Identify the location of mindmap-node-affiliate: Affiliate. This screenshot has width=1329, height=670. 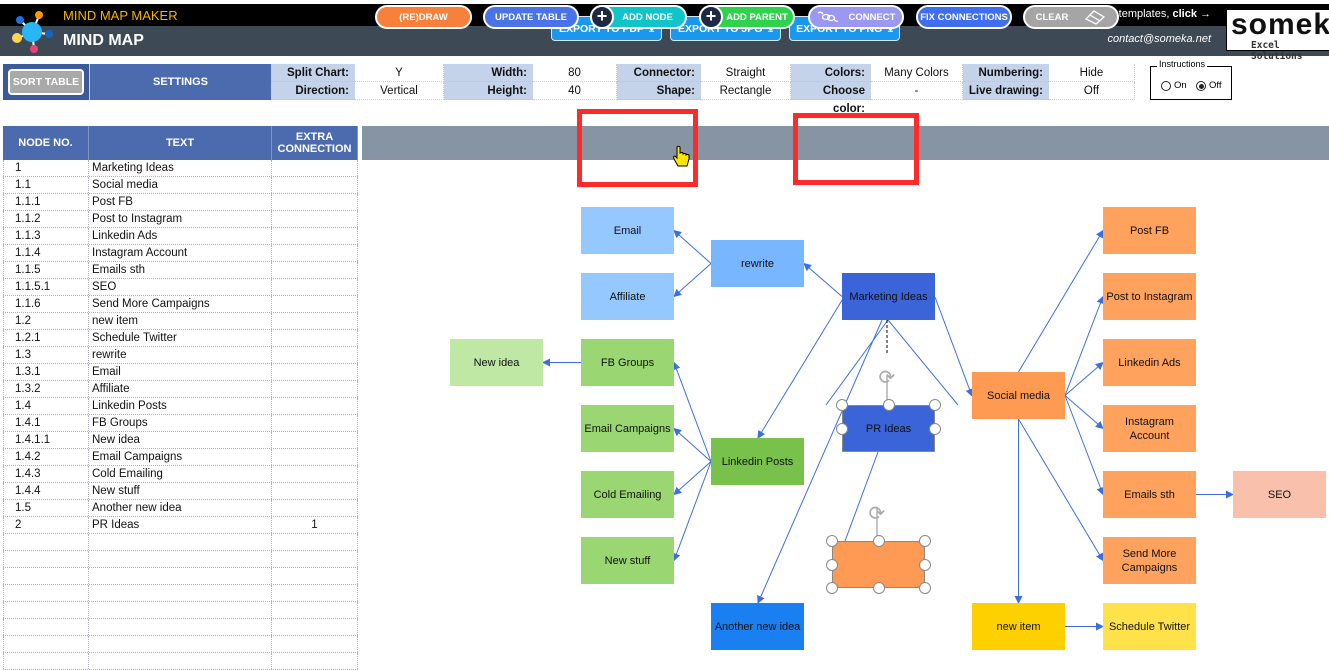
(627, 296).